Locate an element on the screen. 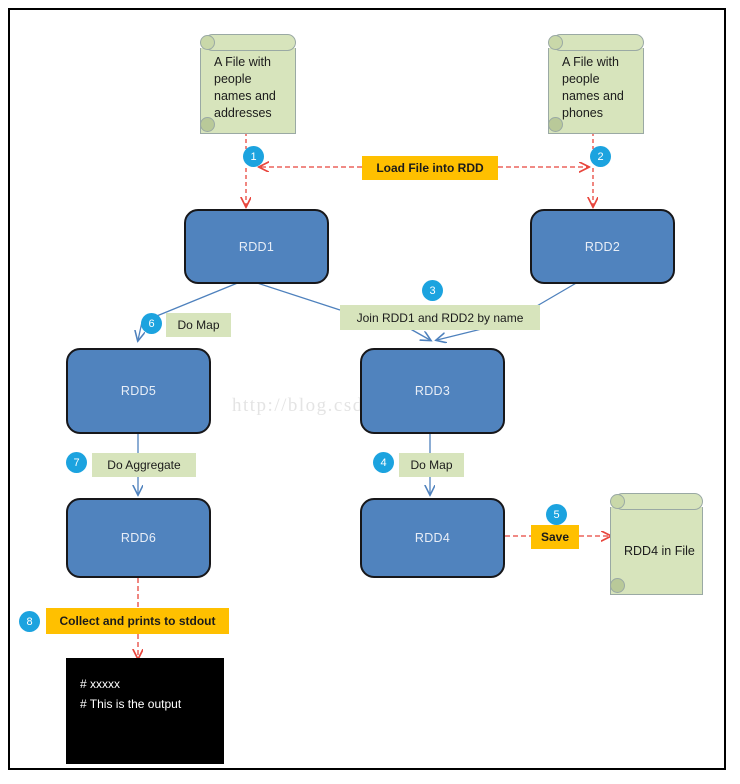 The image size is (740, 784). badge-7: 7 is located at coordinates (76, 462).